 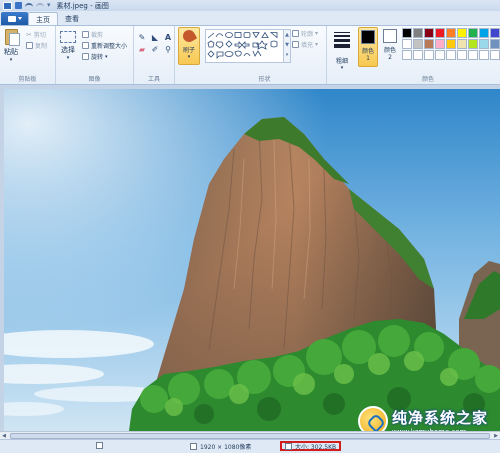 What do you see at coordinates (440, 417) in the screenshot?
I see `watermark-title: 纯净系统之家` at bounding box center [440, 417].